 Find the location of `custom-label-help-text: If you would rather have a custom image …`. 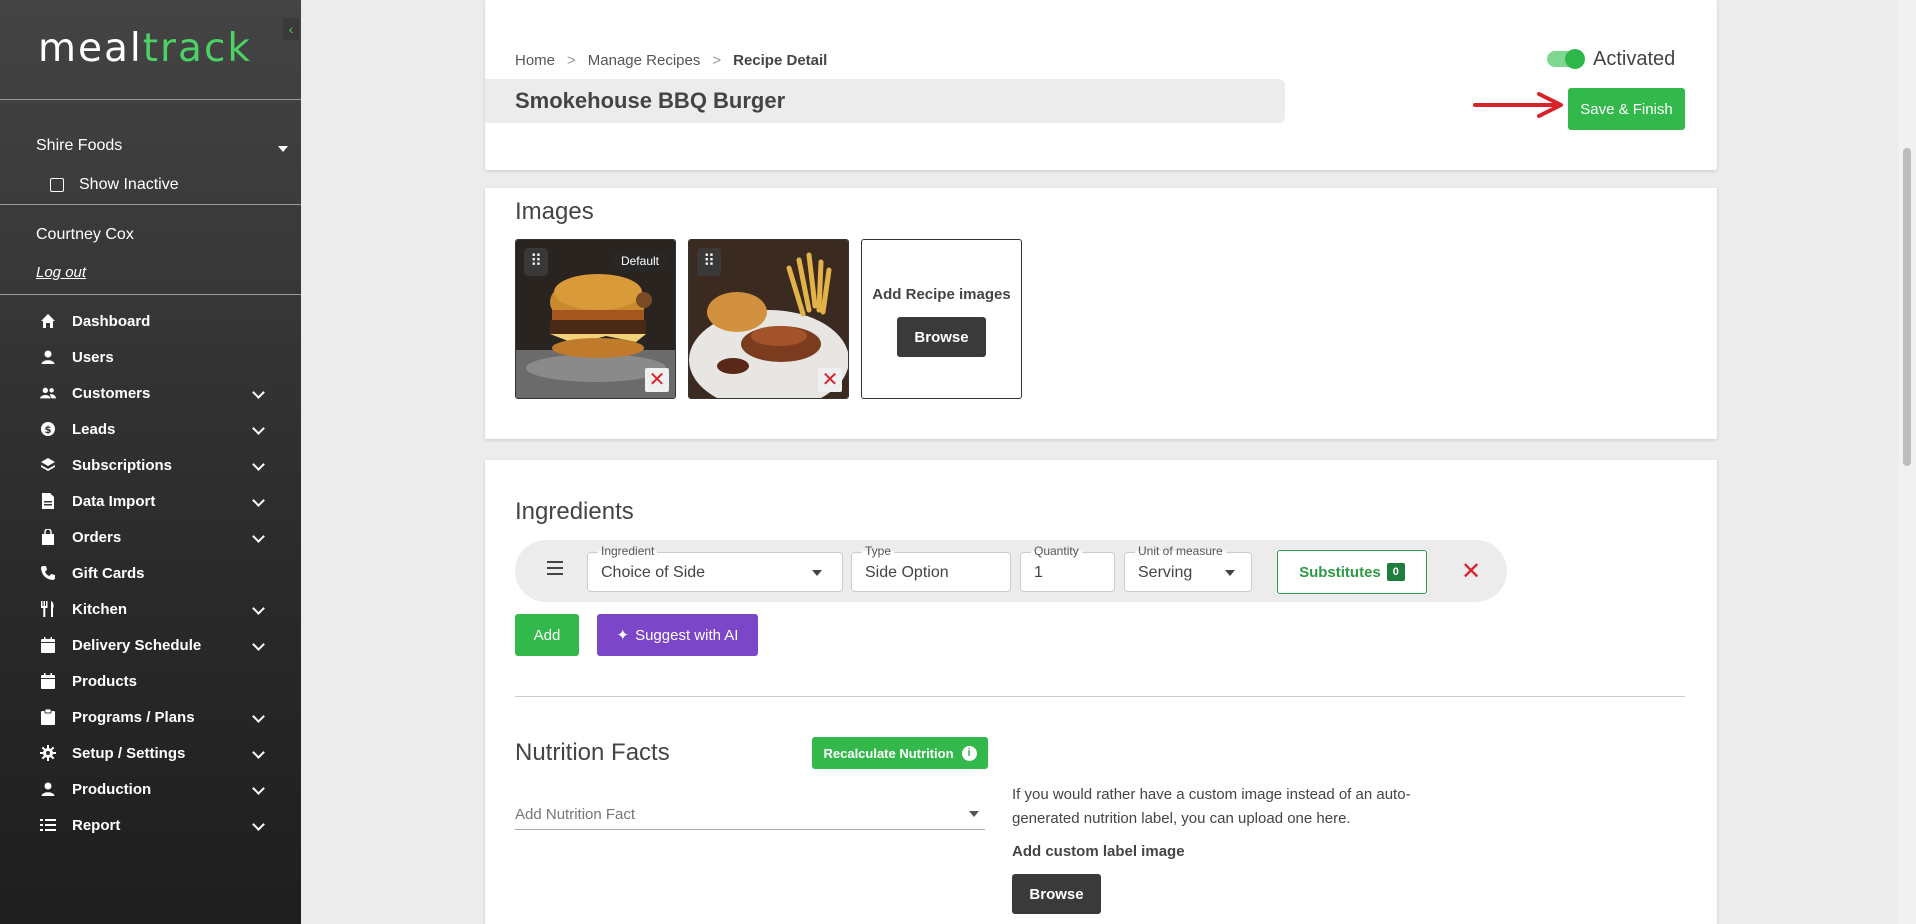

custom-label-help-text: If you would rather have a custom image … is located at coordinates (1211, 806).